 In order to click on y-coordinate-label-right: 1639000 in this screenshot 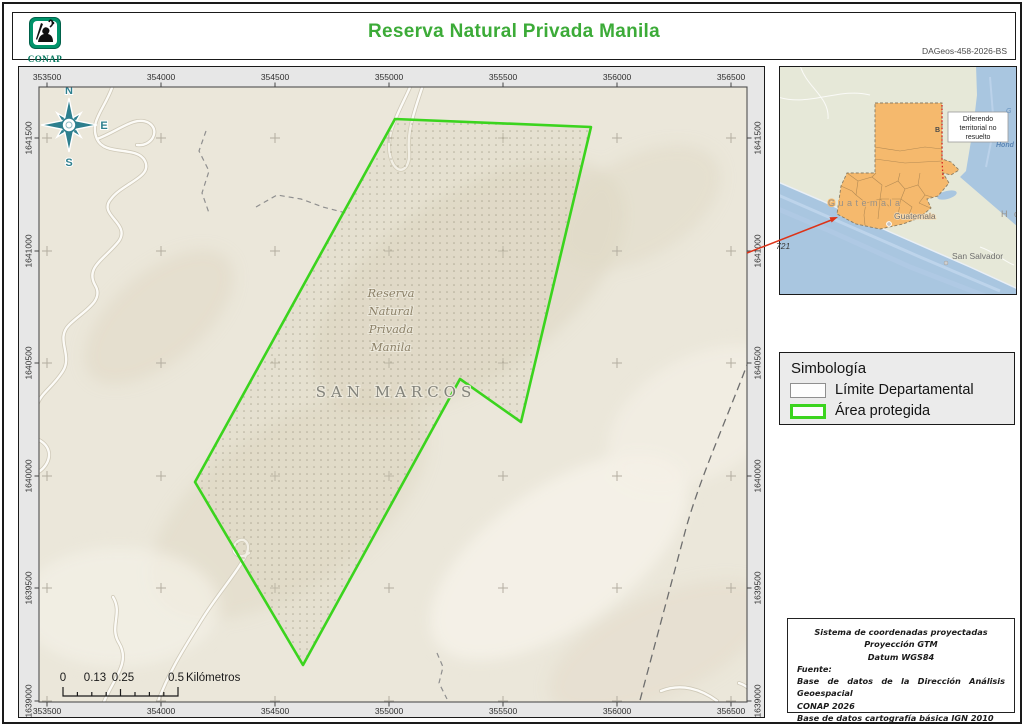, I will do `click(758, 700)`.